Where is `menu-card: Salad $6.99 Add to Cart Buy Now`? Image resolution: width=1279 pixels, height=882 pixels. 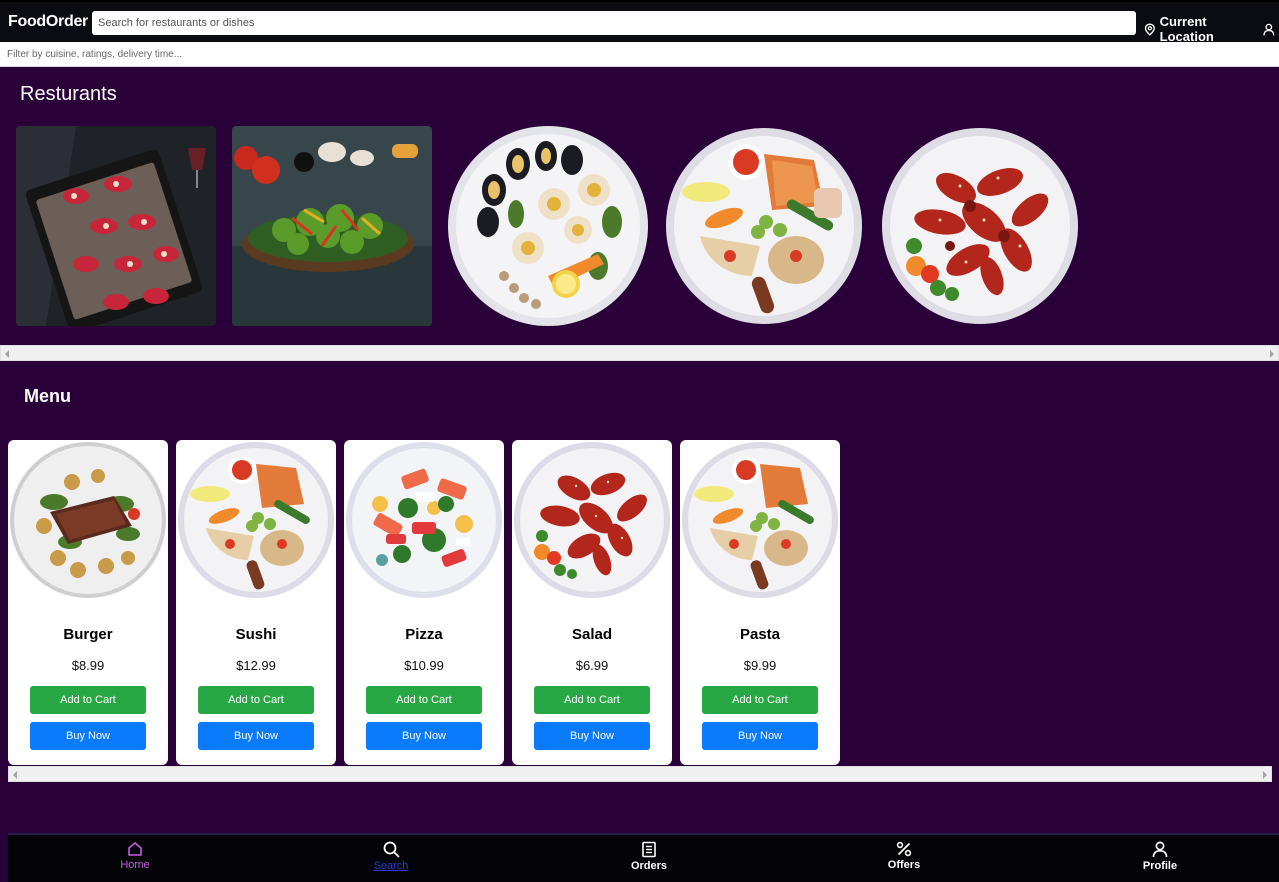
menu-card: Salad $6.99 Add to Cart Buy Now is located at coordinates (592, 602).